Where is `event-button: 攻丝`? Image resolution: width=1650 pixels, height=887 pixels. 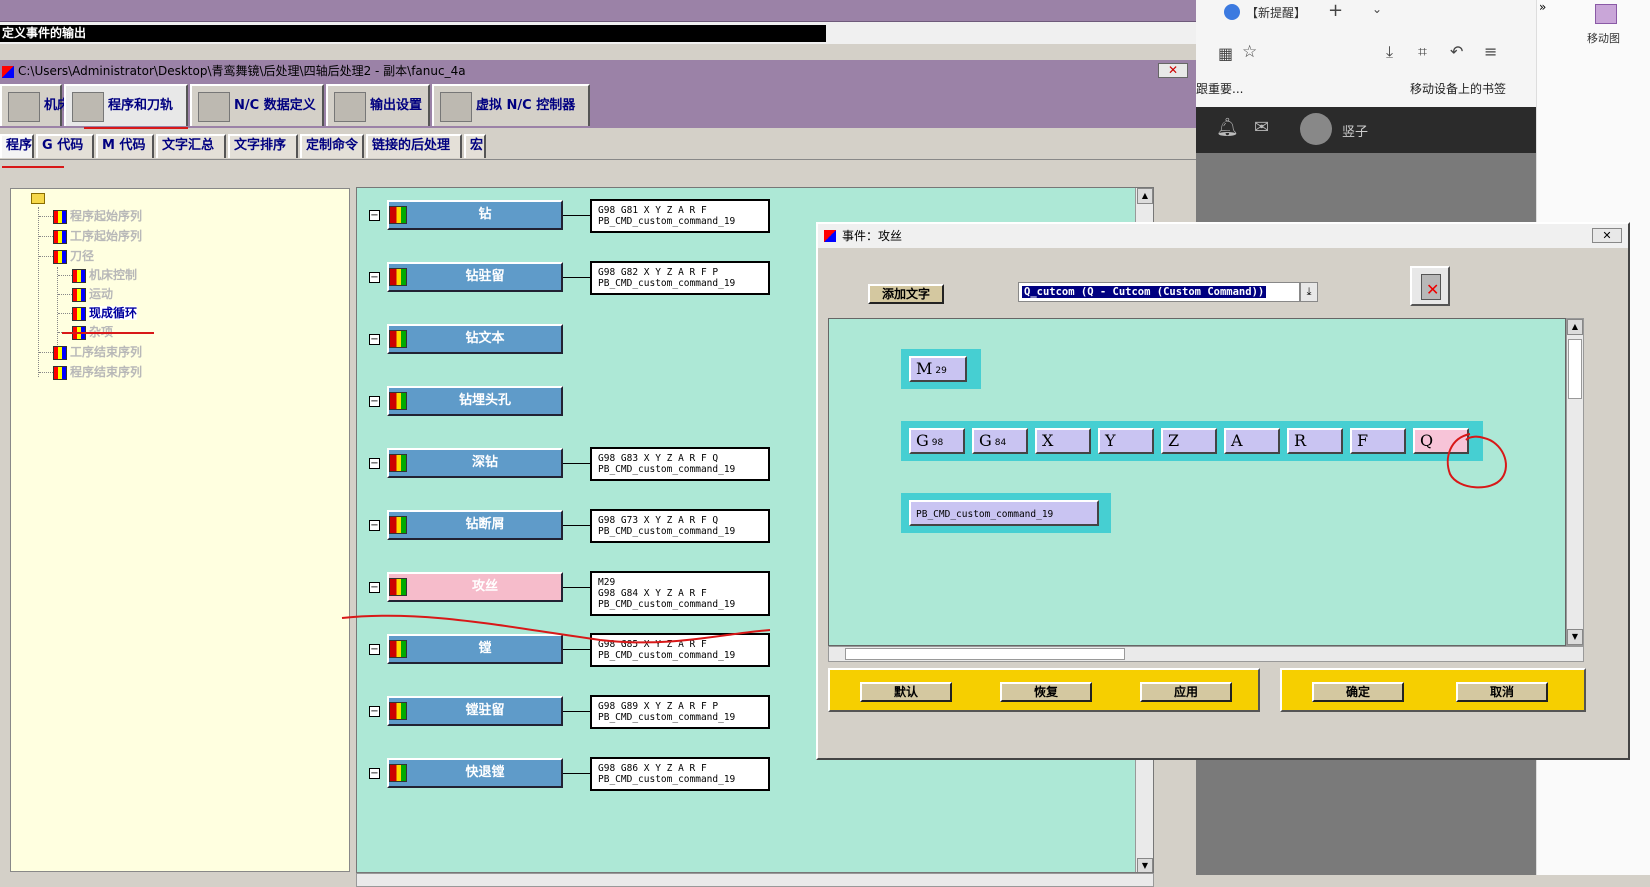 event-button: 攻丝 is located at coordinates (475, 587).